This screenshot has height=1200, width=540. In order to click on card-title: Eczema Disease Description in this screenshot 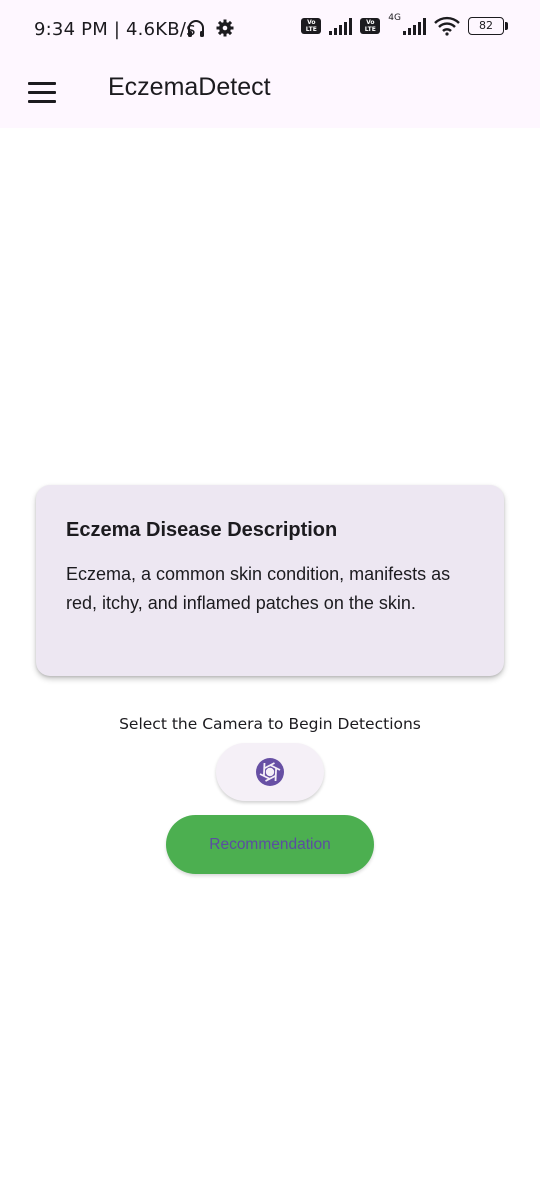, I will do `click(202, 530)`.